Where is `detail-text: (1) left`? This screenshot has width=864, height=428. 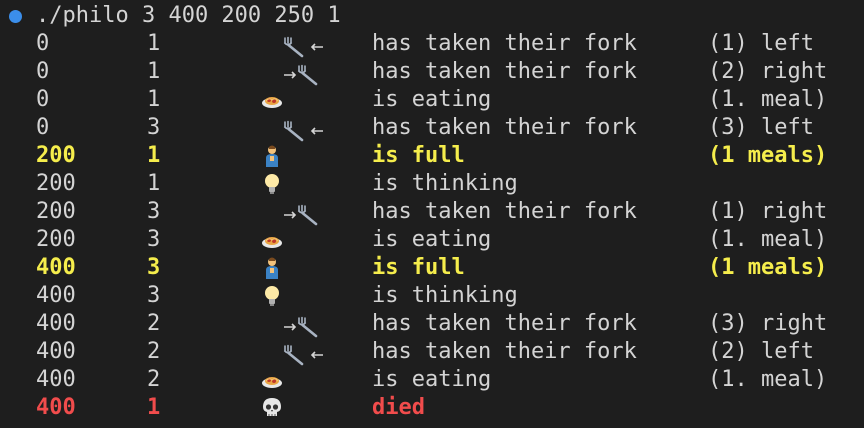 detail-text: (1) left is located at coordinates (761, 43).